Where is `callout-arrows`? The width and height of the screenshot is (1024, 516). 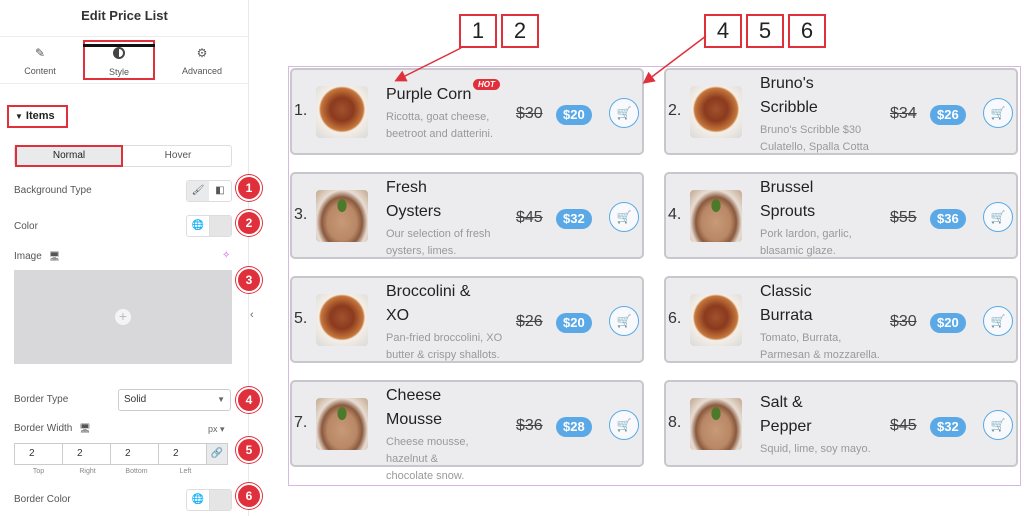
callout-arrows is located at coordinates (550, 59).